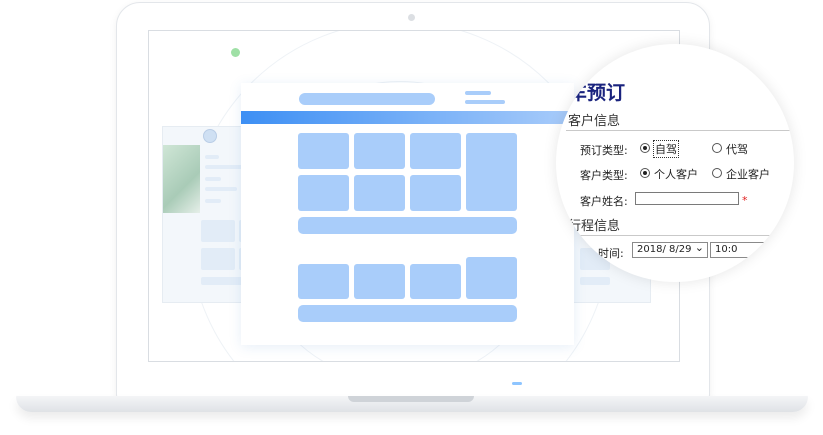  Describe the element at coordinates (411, 17) in the screenshot. I see `camera-icon` at that location.